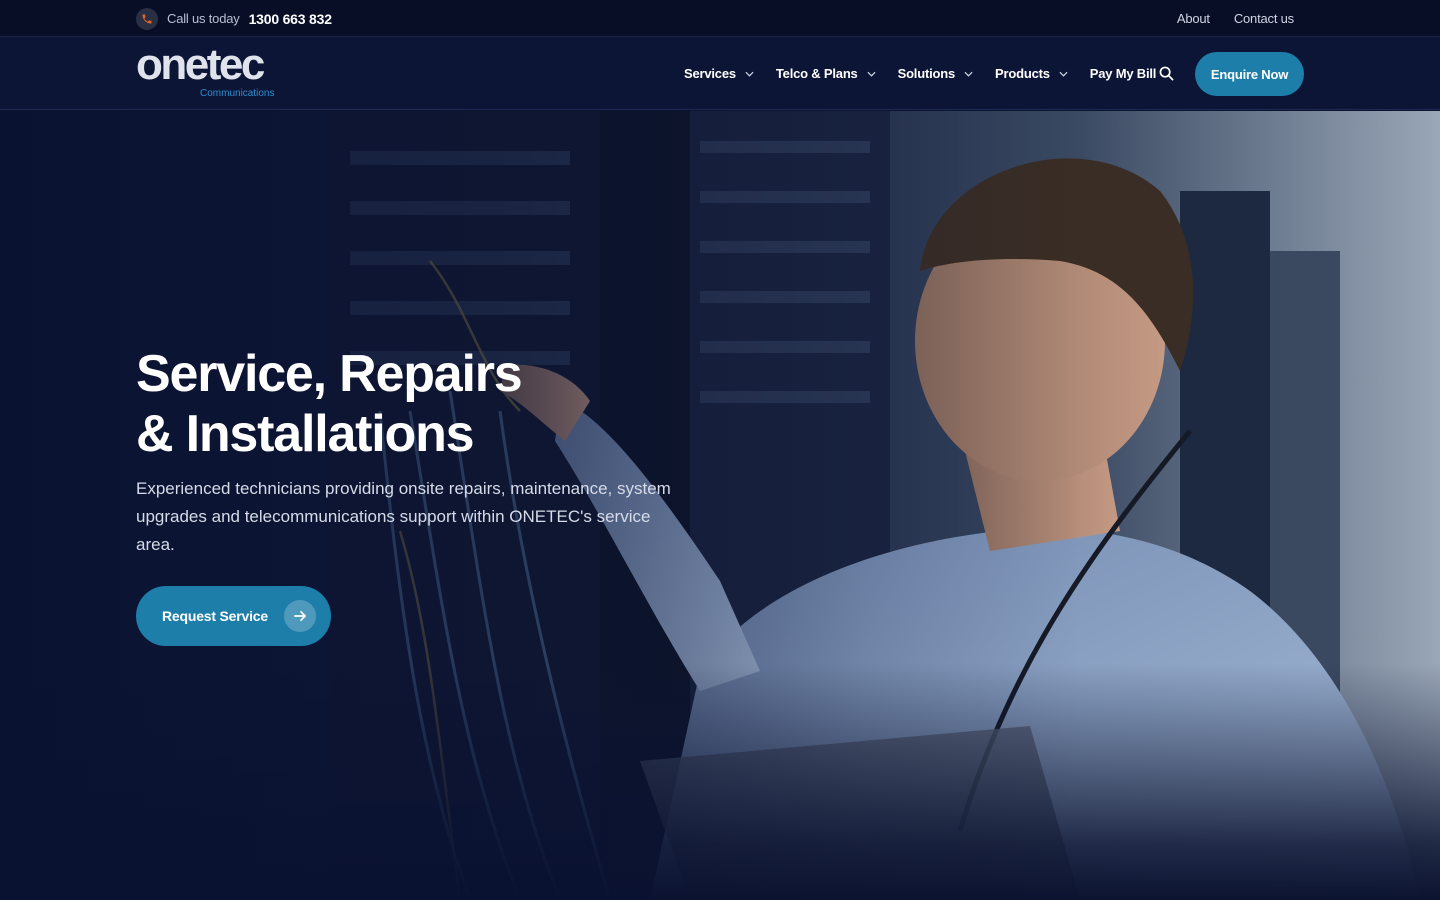 Image resolution: width=1440 pixels, height=900 pixels. What do you see at coordinates (290, 19) in the screenshot?
I see `phone-number-link: 1300 663 832` at bounding box center [290, 19].